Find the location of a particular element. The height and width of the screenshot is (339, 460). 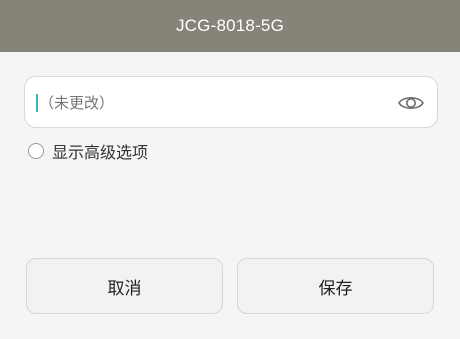

password-input is located at coordinates (219, 103).